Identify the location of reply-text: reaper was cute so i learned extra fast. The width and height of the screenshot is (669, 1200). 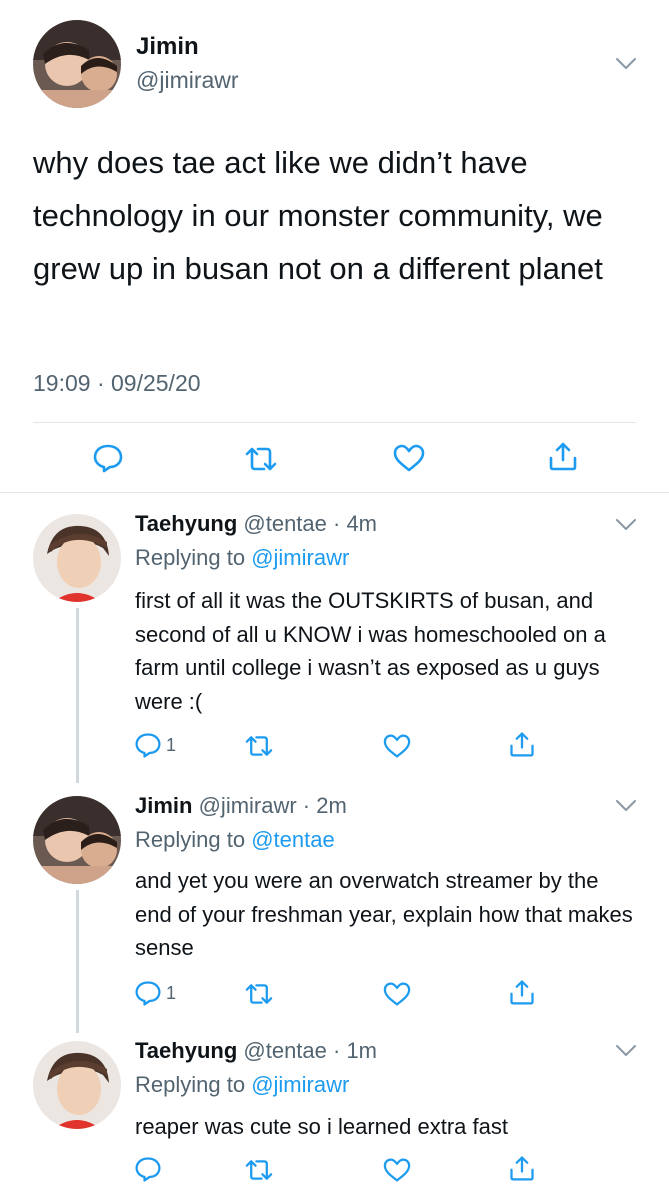
(321, 1126).